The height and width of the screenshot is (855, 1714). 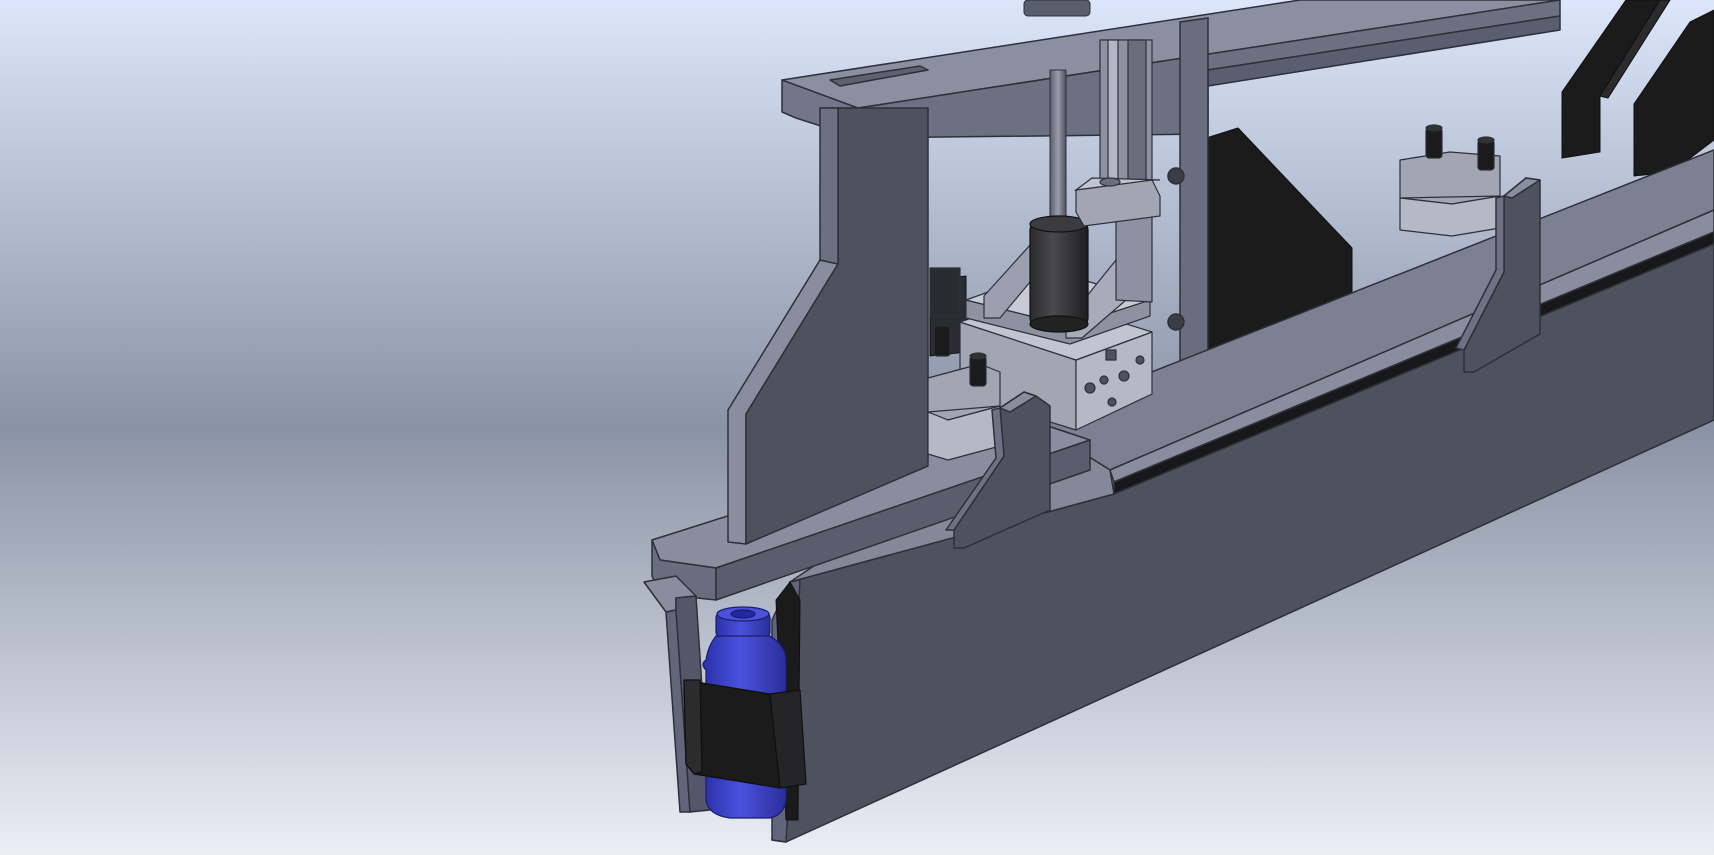 What do you see at coordinates (1058, 150) in the screenshot?
I see `guide-rod` at bounding box center [1058, 150].